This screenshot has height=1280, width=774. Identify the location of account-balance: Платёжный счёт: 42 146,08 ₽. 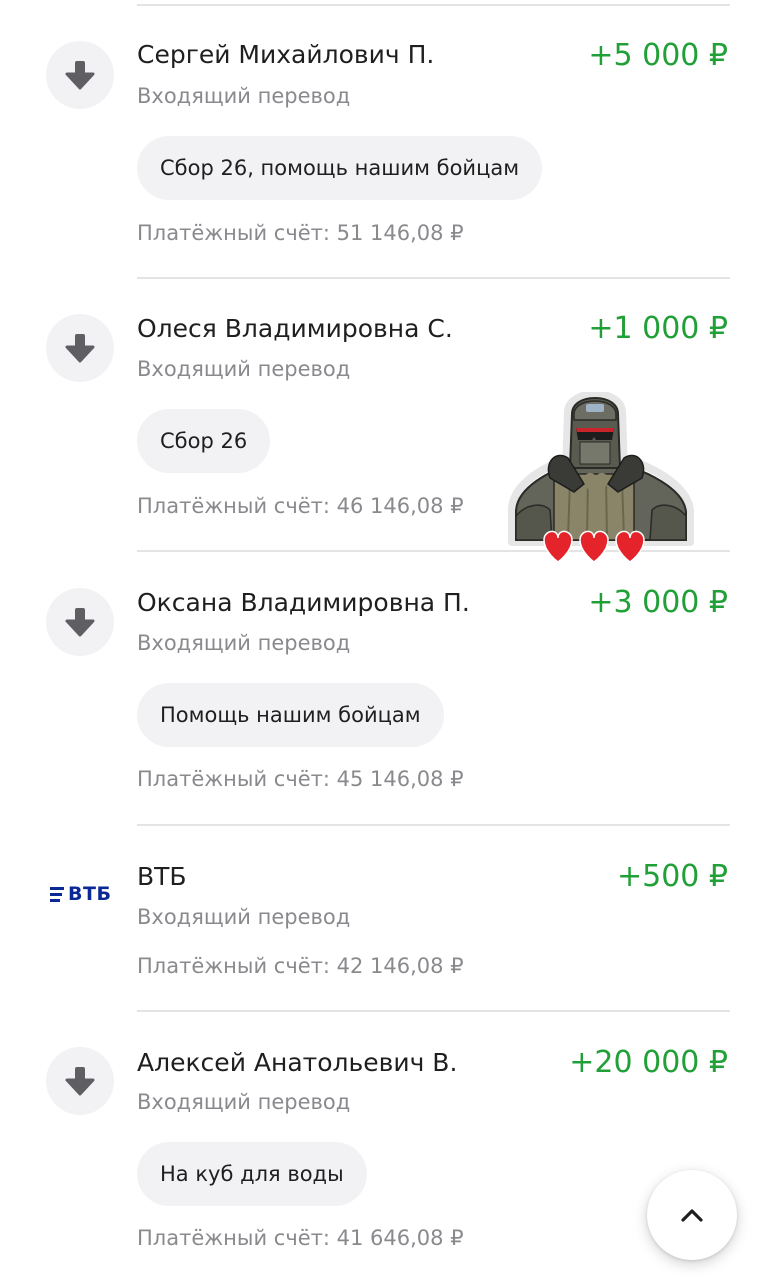
(300, 966).